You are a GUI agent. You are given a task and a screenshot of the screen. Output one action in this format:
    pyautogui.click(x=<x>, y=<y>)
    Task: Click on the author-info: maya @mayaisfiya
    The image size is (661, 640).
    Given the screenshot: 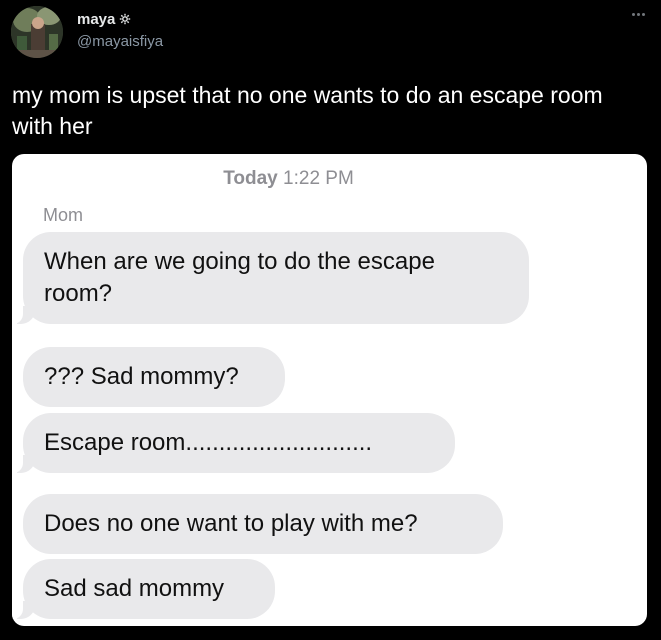 What is the action you would take?
    pyautogui.click(x=120, y=30)
    